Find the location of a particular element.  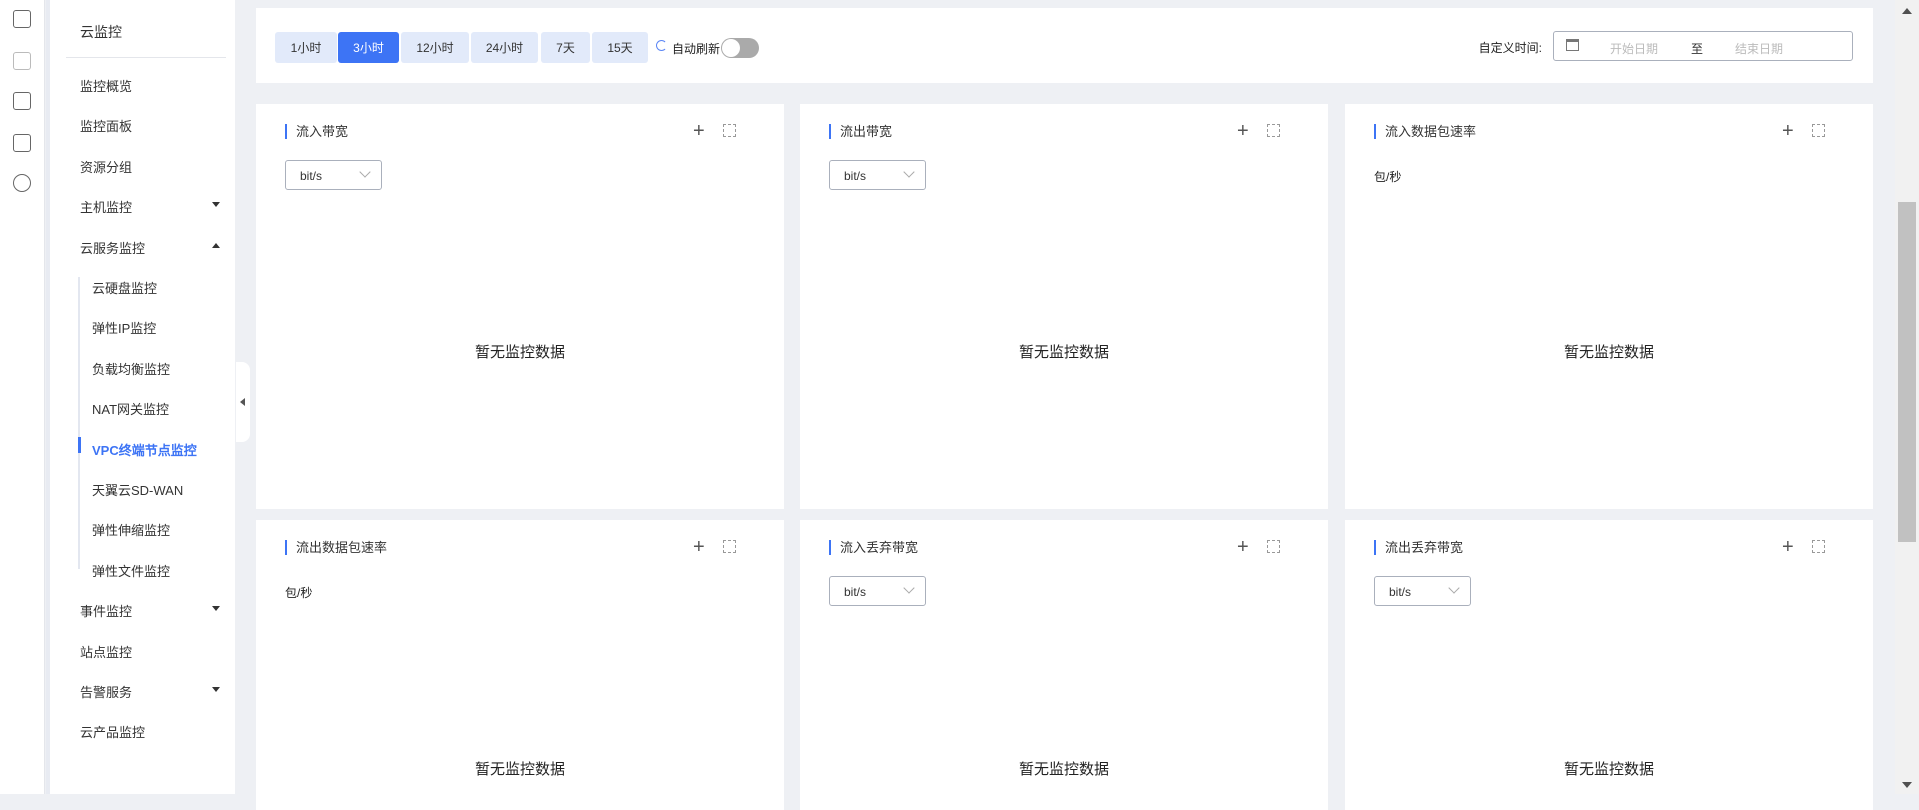

chart-panel: 流入带宽 + bit/s 暂无监控数据 is located at coordinates (520, 306).